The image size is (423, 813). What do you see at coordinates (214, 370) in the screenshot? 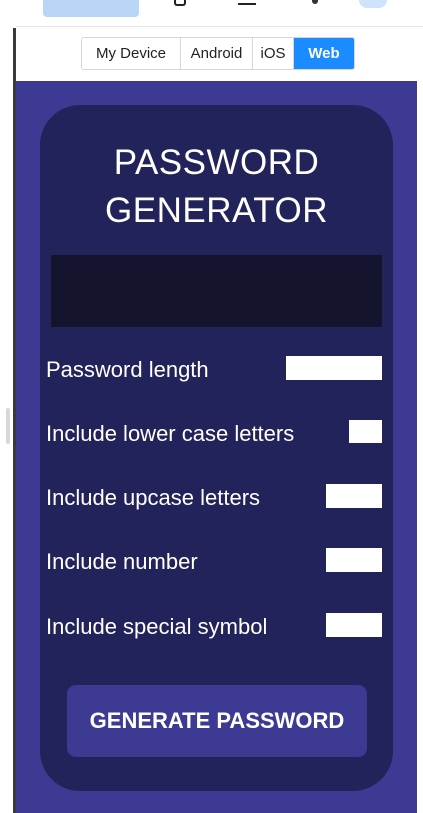
I see `option-row-length: Password length` at bounding box center [214, 370].